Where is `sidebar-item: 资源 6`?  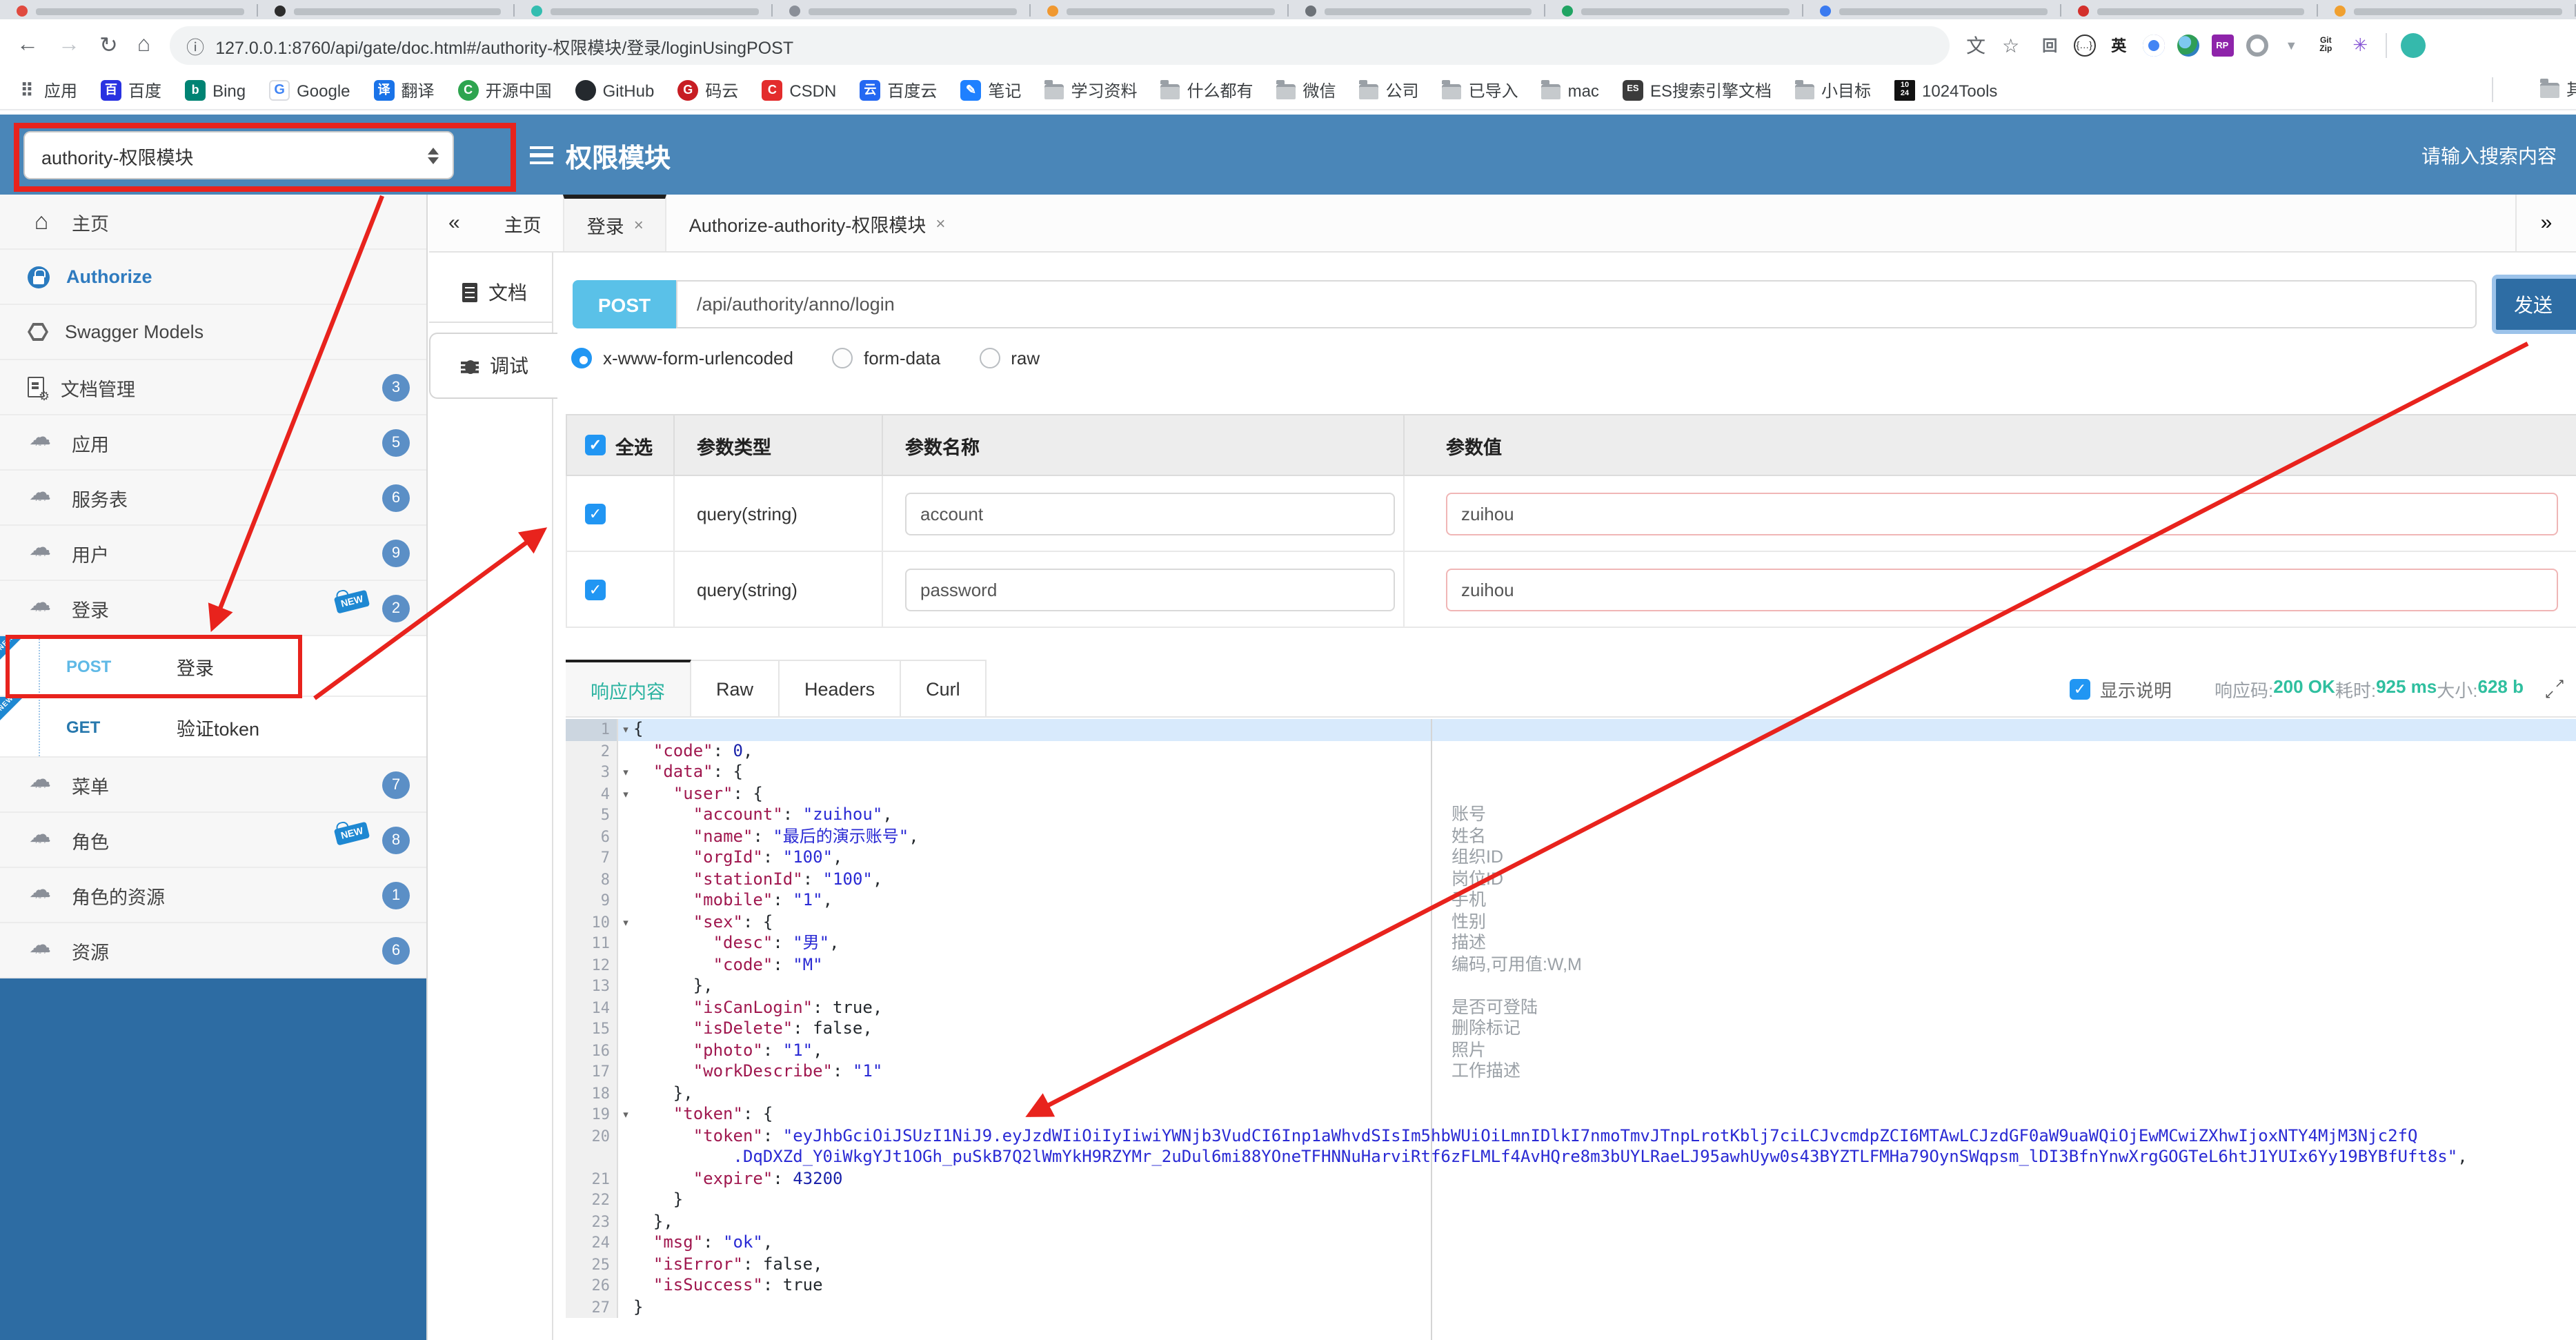
sidebar-item: 资源 6 is located at coordinates (213, 951).